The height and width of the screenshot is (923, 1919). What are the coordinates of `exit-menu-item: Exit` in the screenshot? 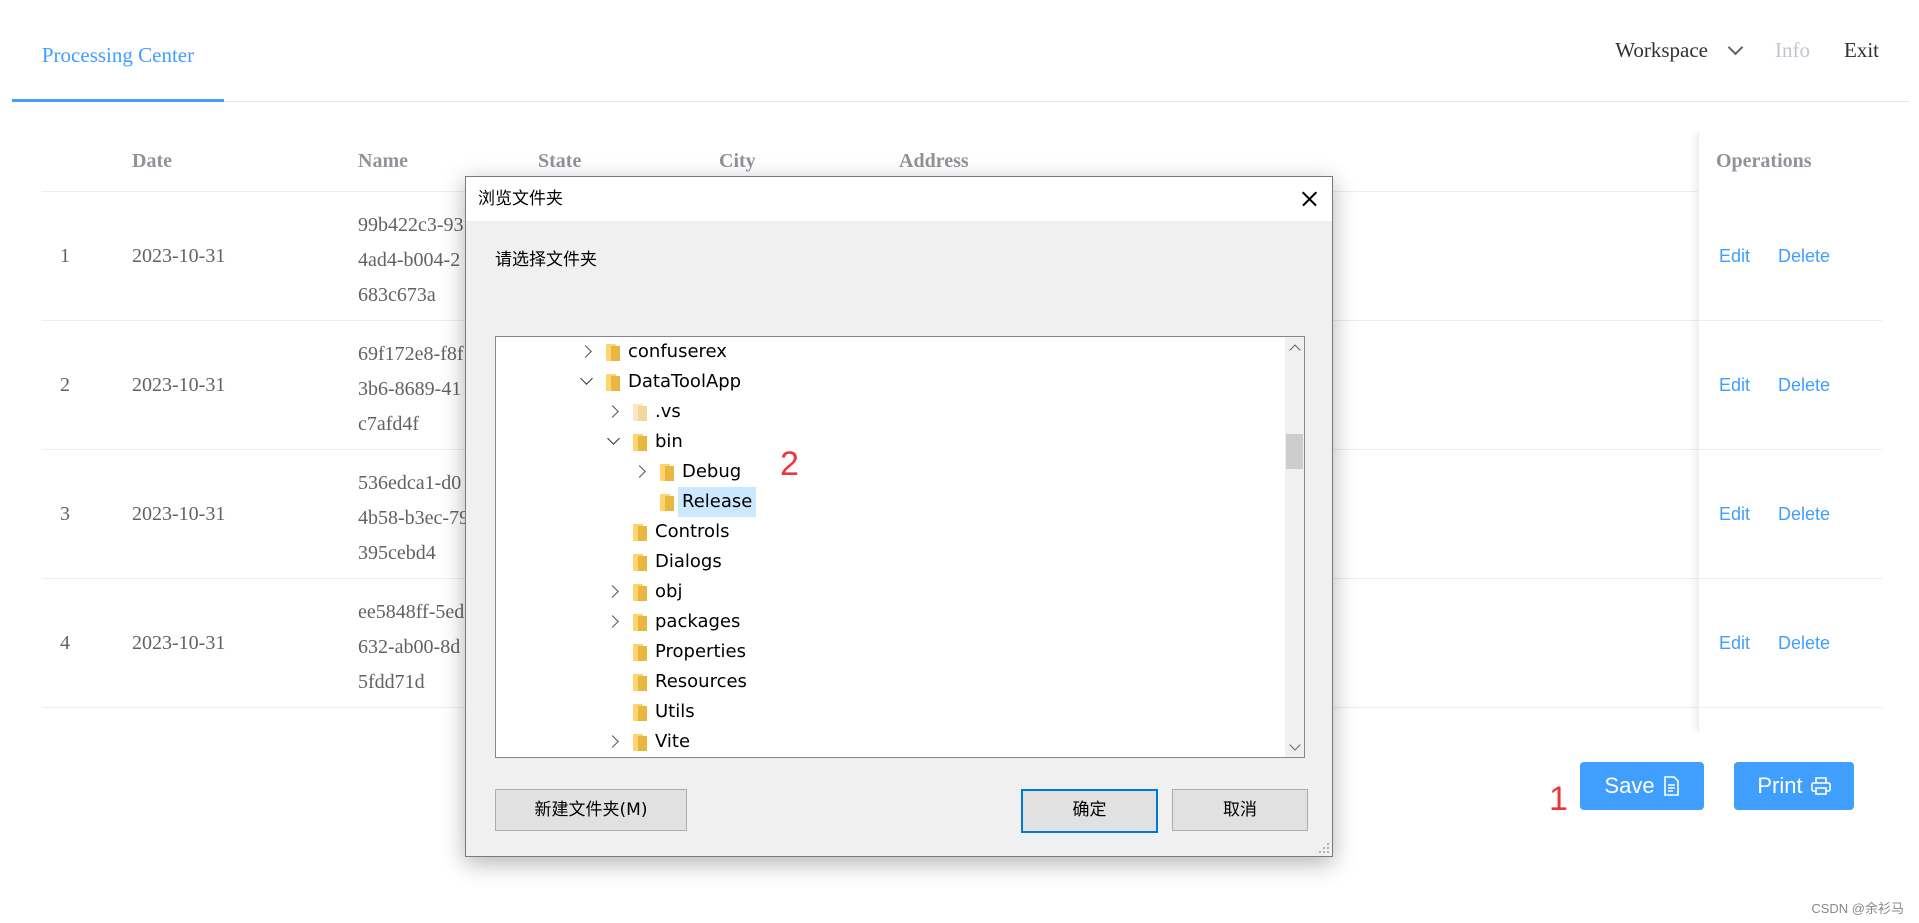 It's located at (1861, 50).